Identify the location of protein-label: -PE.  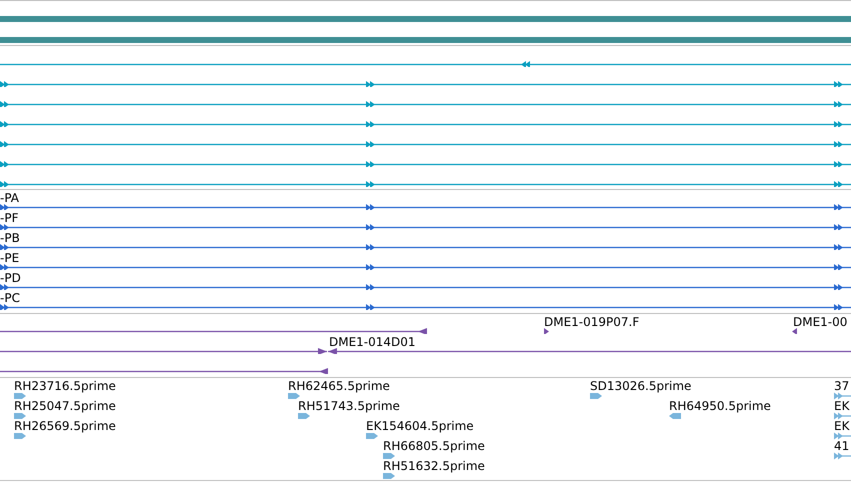
(10, 258).